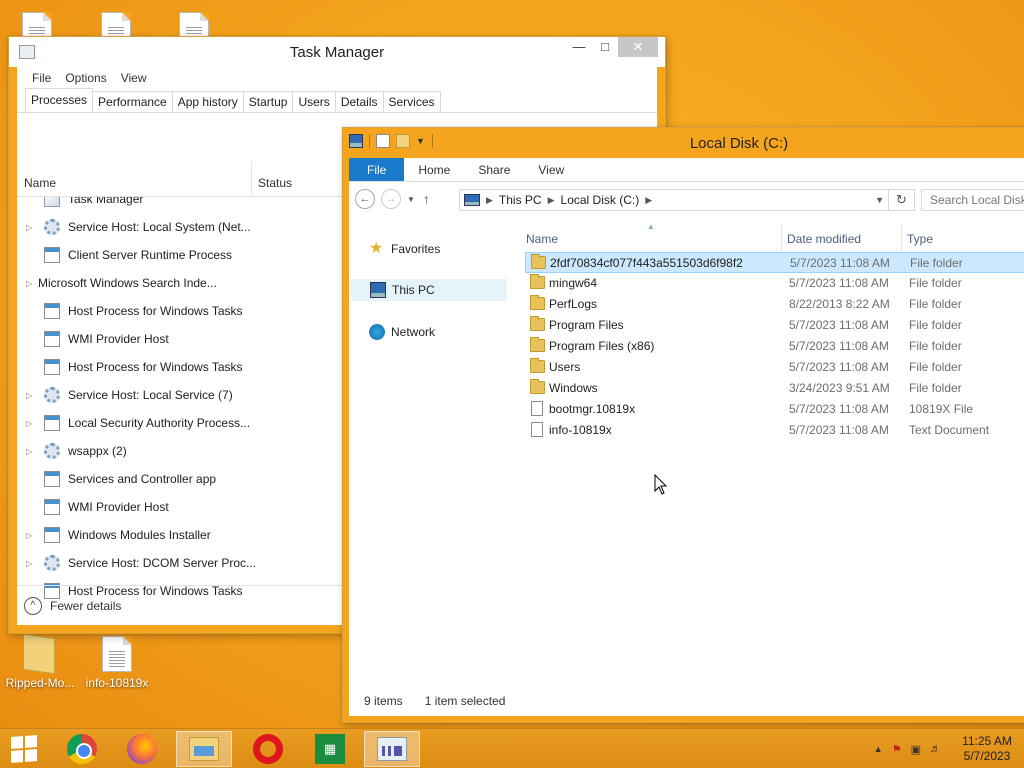  Describe the element at coordinates (359, 101) in the screenshot. I see `tab-details: Details` at that location.